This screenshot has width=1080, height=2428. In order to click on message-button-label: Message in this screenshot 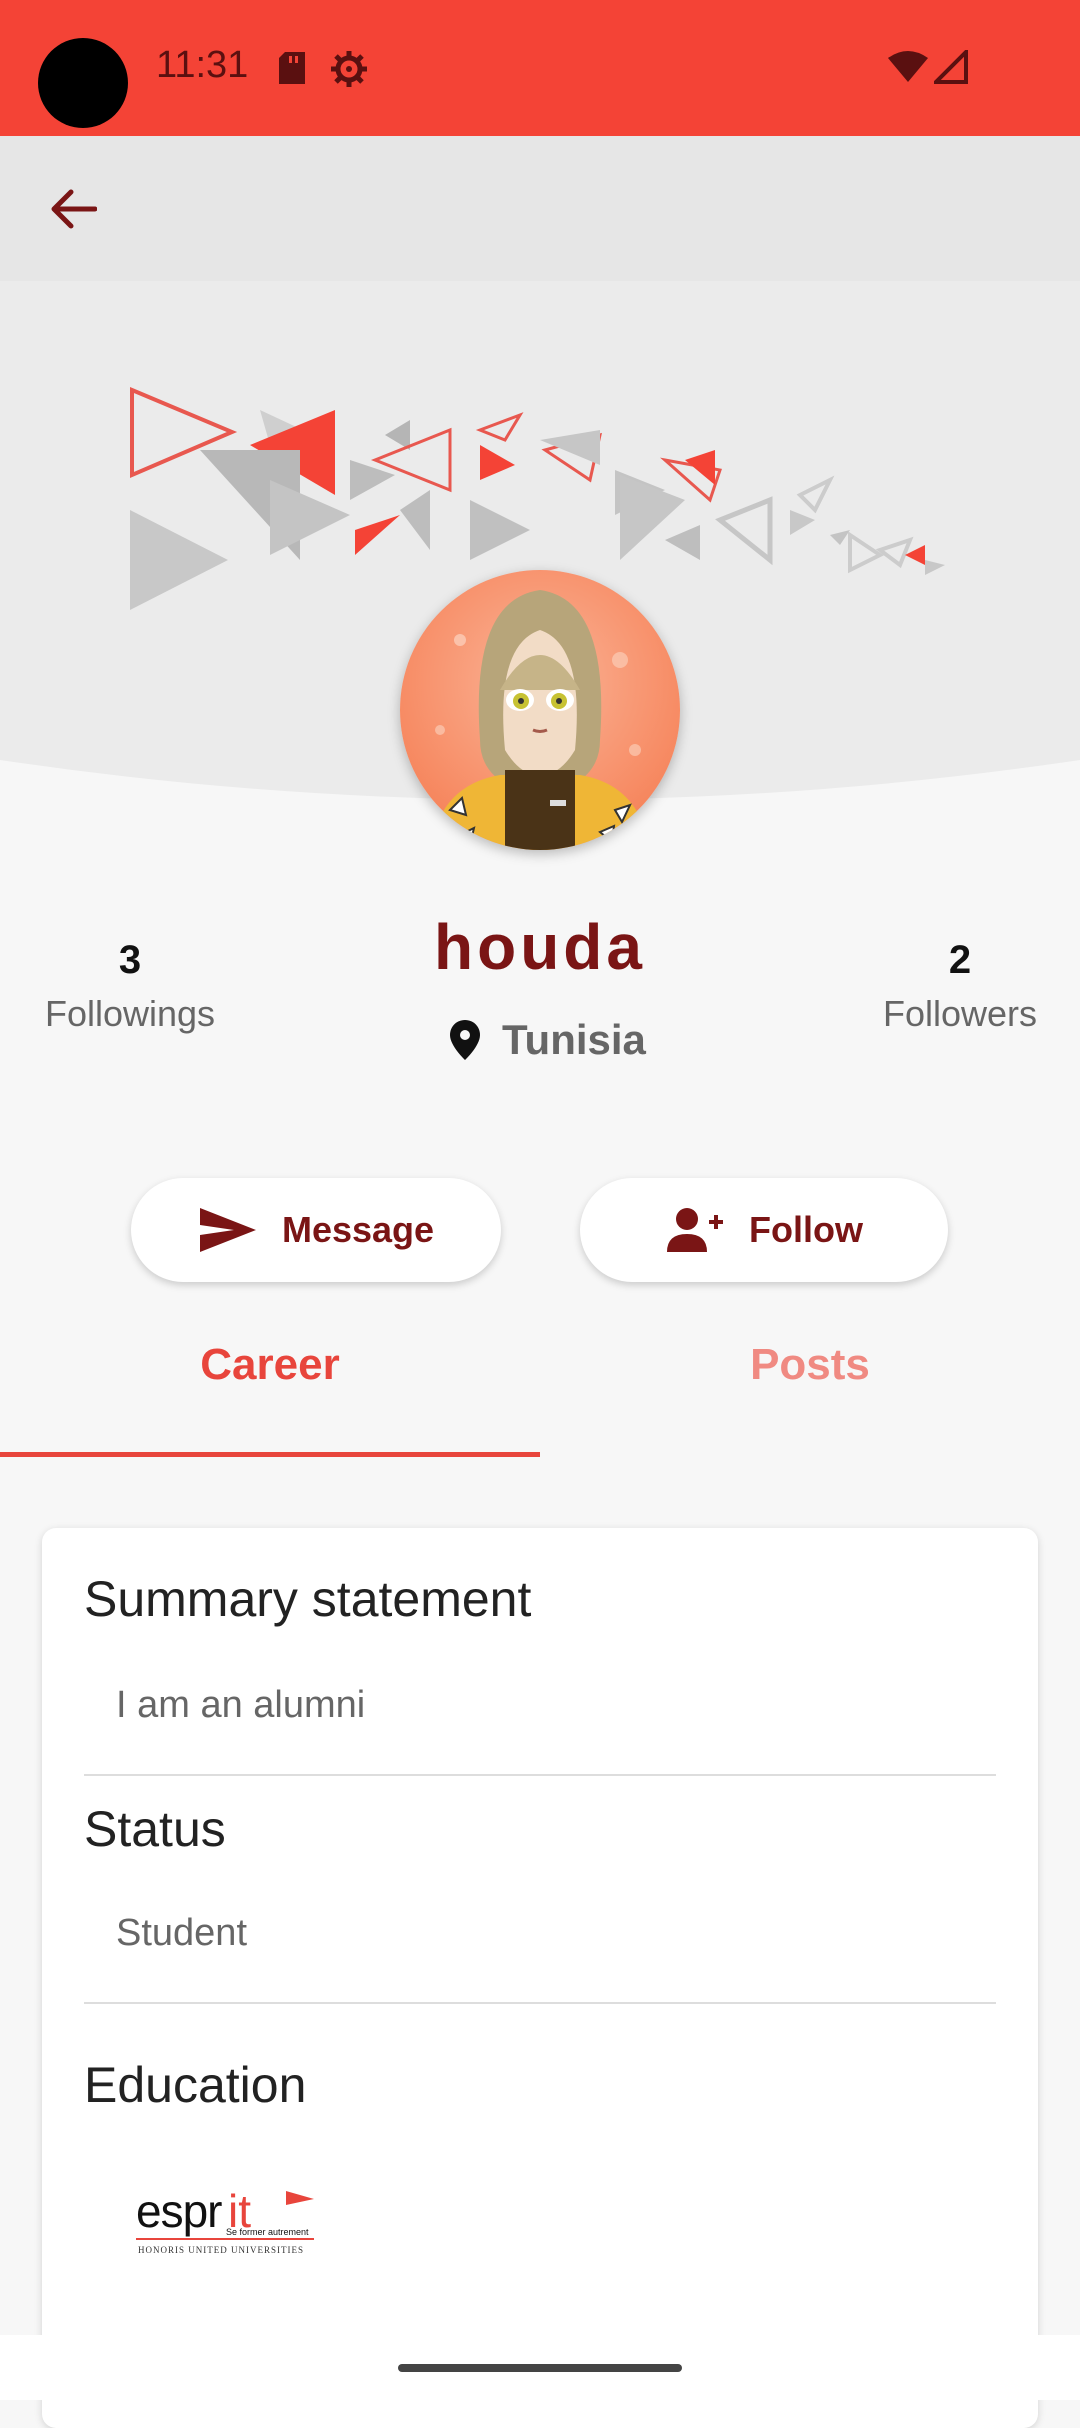, I will do `click(358, 1229)`.